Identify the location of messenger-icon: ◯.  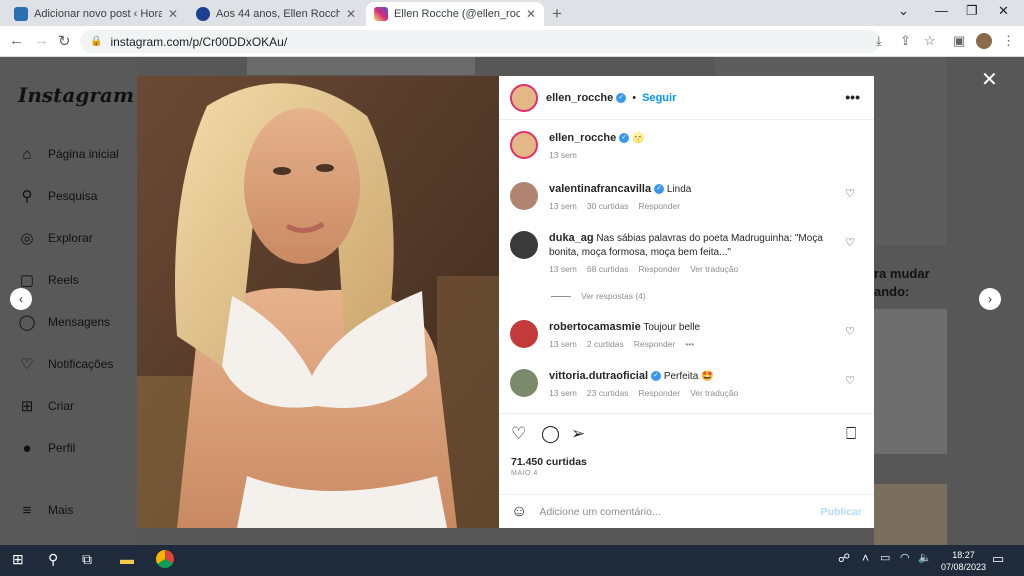
(27, 322).